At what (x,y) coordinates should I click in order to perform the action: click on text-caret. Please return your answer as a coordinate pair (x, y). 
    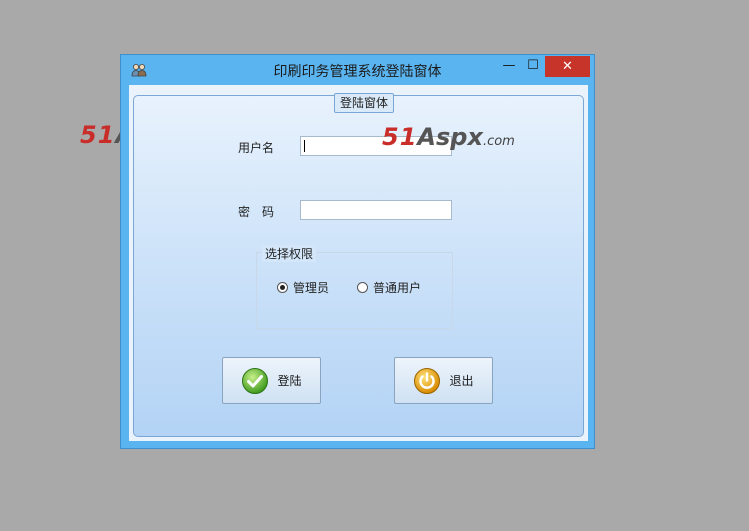
    Looking at the image, I should click on (304, 146).